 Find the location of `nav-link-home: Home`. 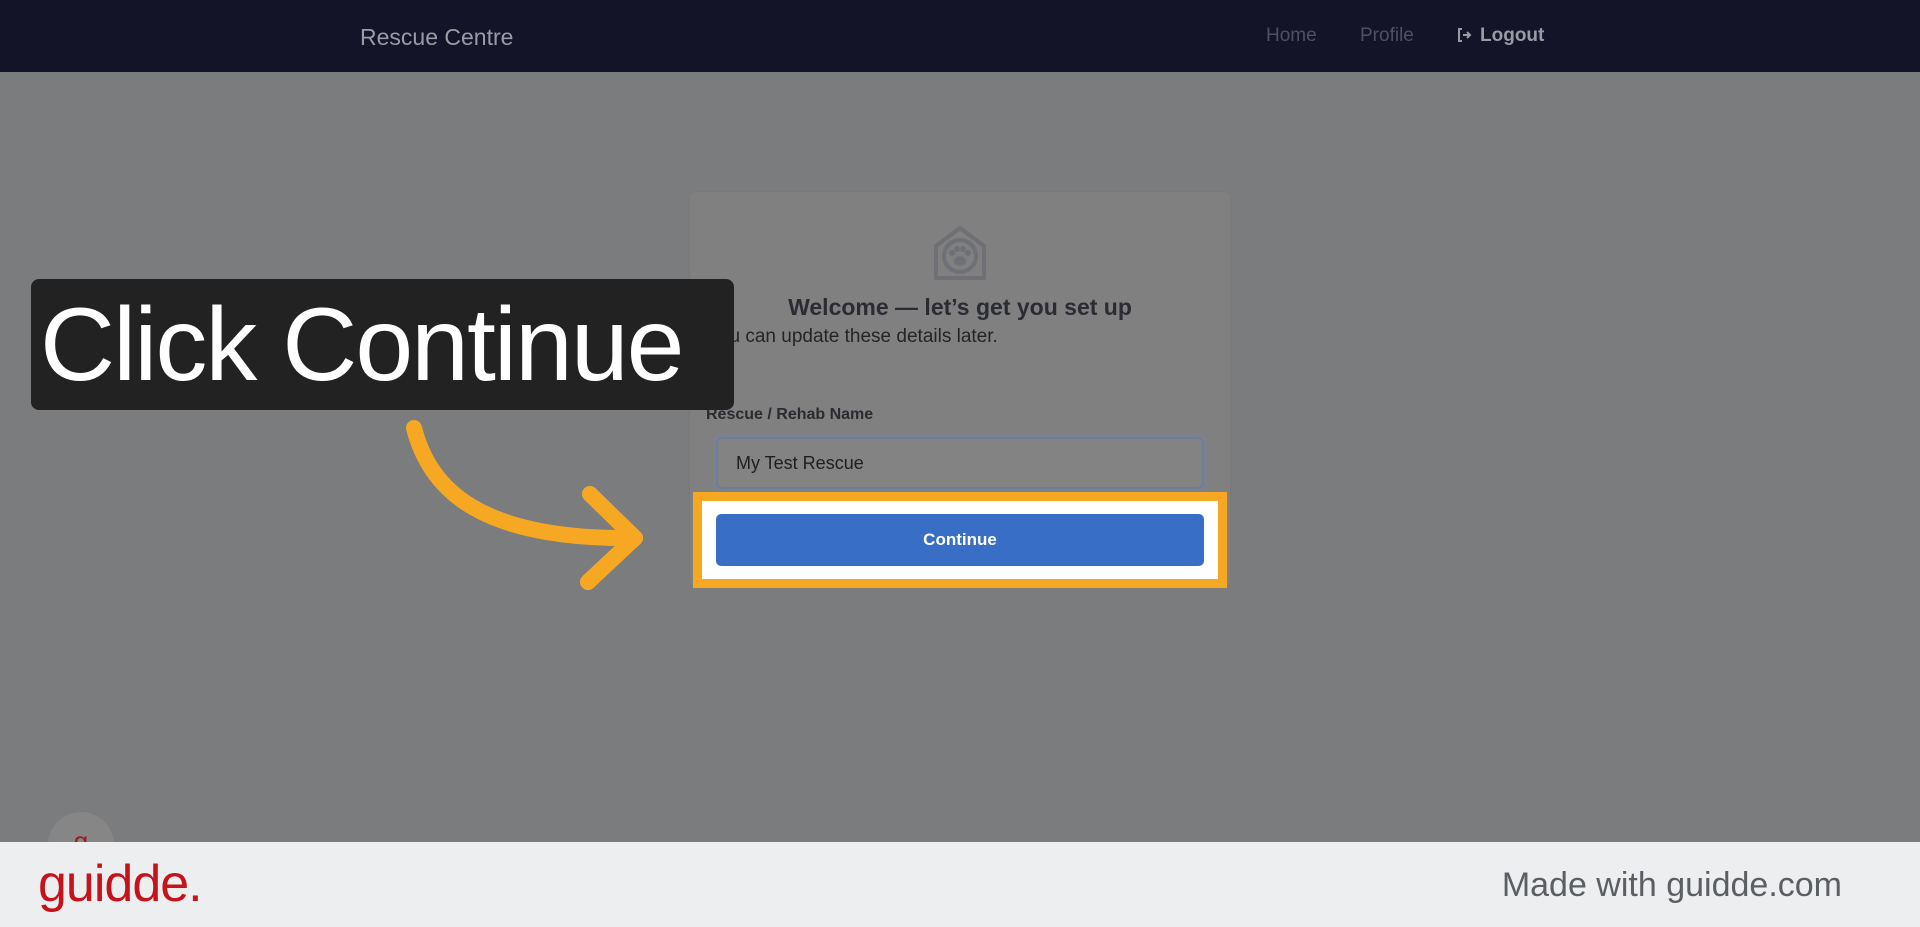

nav-link-home: Home is located at coordinates (1291, 36).